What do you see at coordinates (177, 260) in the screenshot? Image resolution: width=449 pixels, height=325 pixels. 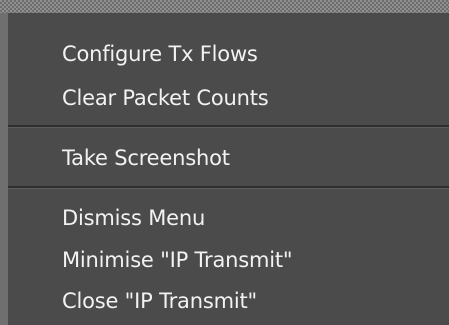 I see `menu-item-minimise-ip-transmit: Minimise "IP Transmit"` at bounding box center [177, 260].